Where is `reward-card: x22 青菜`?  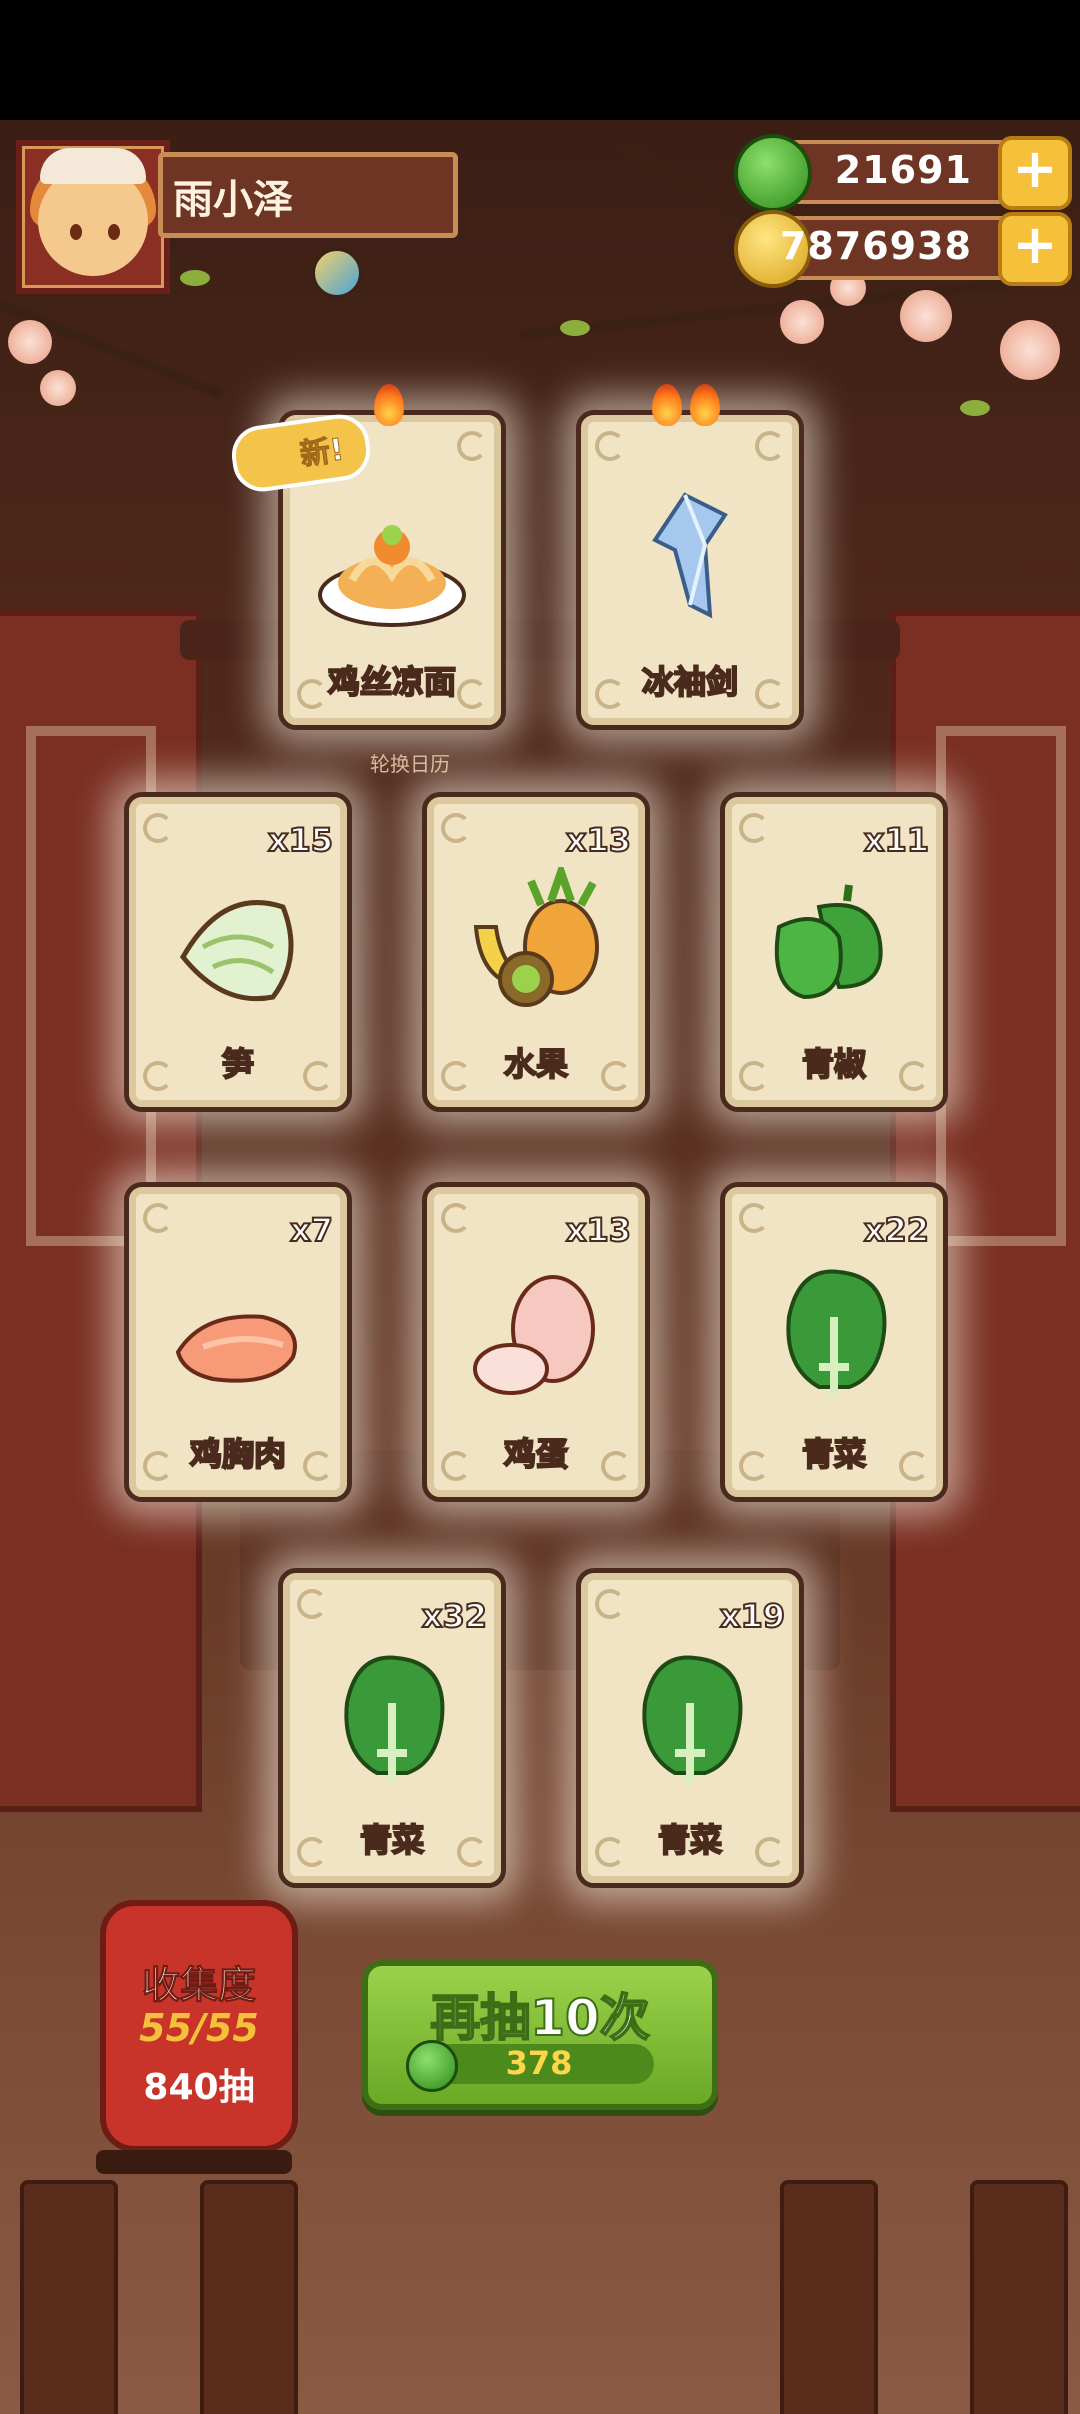
reward-card: x22 青菜 is located at coordinates (834, 1342).